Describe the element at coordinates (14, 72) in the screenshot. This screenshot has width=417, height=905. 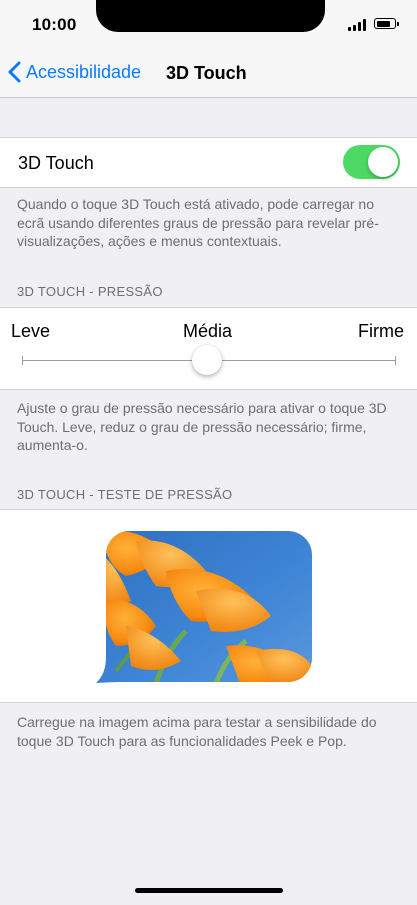
I see `chevron-left-icon` at that location.